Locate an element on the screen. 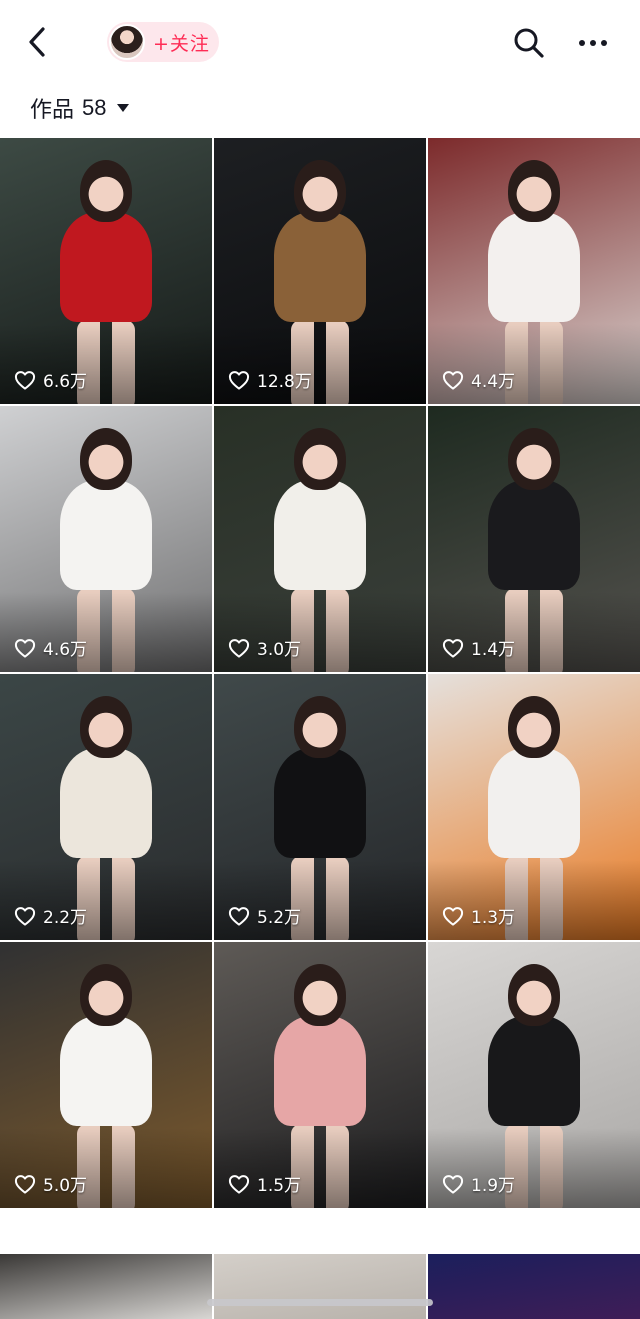 Image resolution: width=640 pixels, height=1319 pixels. video-thumbnail: 4.6万 is located at coordinates (106, 539).